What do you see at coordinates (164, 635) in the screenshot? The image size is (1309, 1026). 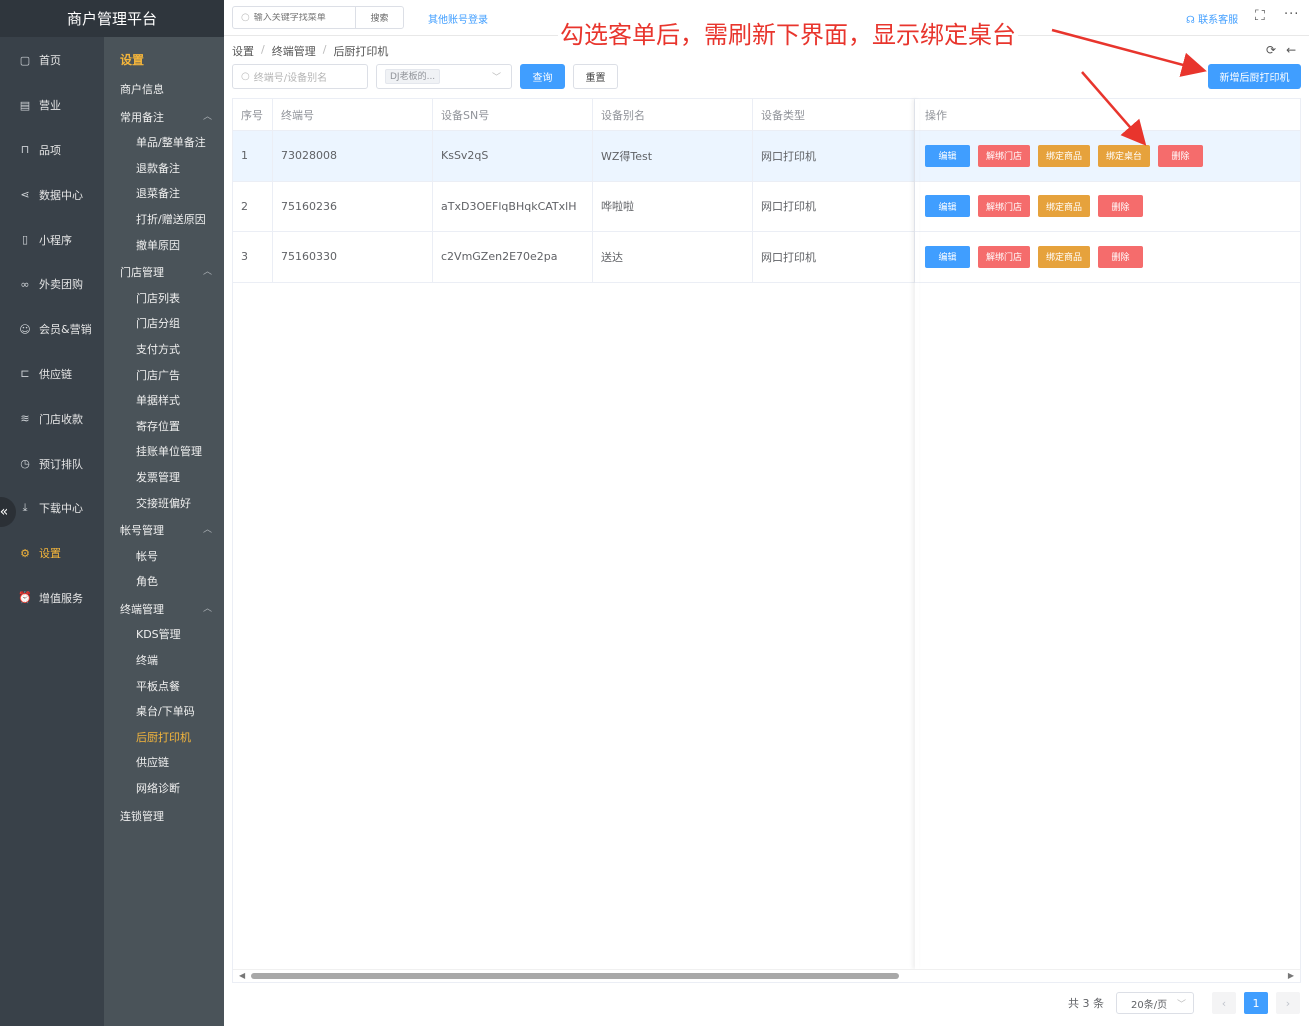 I see `secondary-nav-item: KDS管理` at bounding box center [164, 635].